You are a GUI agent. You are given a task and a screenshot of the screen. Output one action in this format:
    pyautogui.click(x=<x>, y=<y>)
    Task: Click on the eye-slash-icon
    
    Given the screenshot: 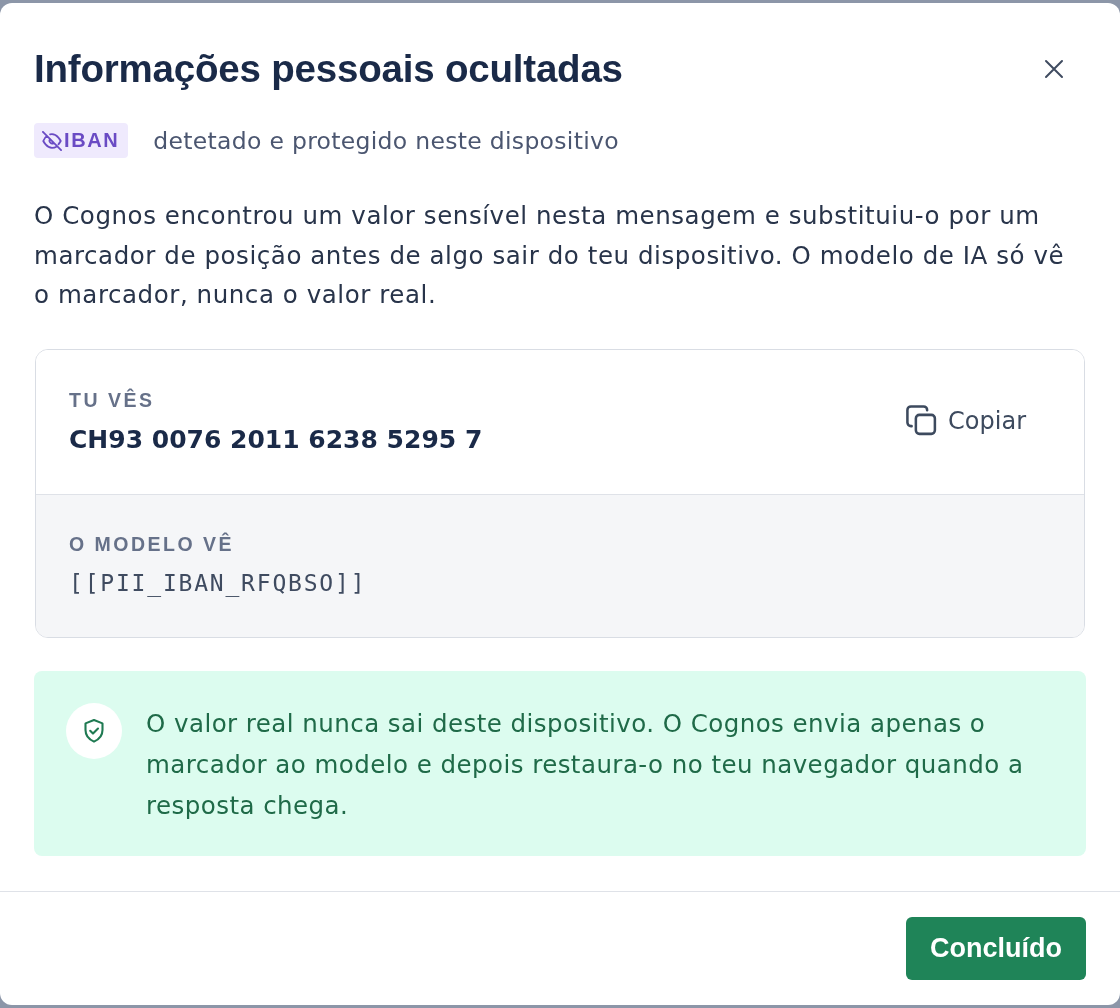 What is the action you would take?
    pyautogui.click(x=52, y=140)
    